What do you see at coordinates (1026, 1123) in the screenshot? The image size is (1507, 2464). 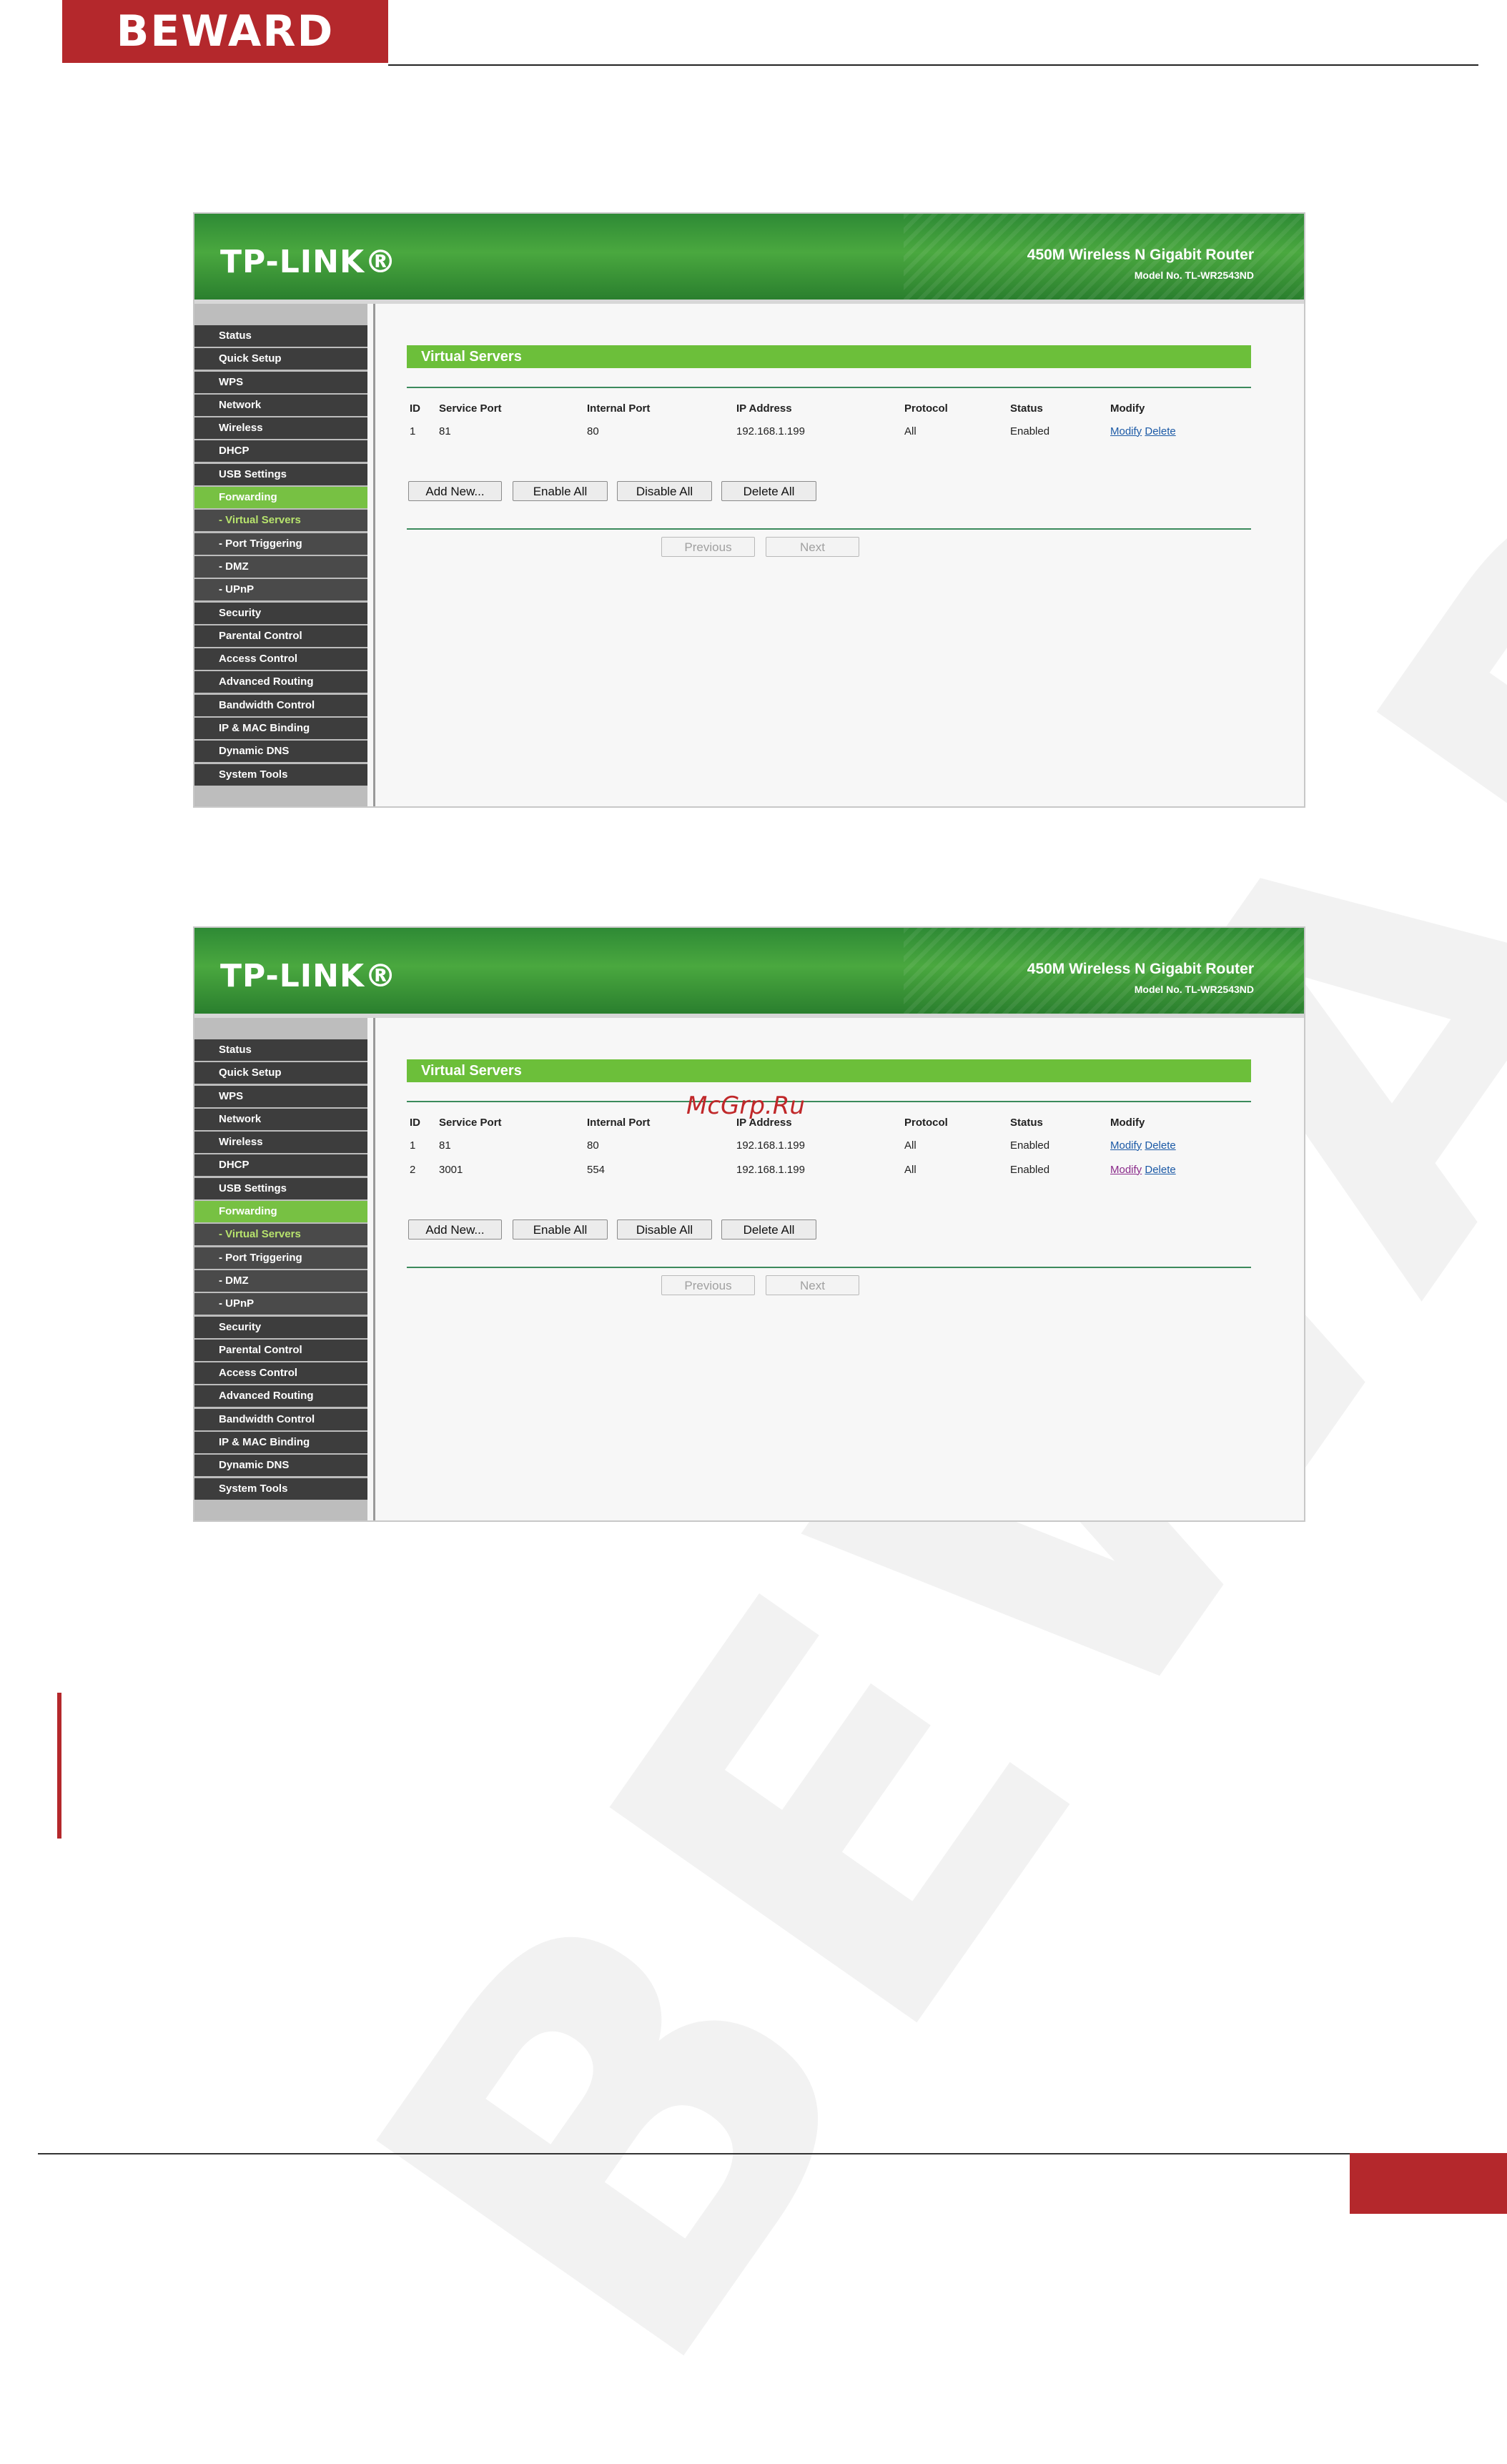 I see `column-header-status: Status` at bounding box center [1026, 1123].